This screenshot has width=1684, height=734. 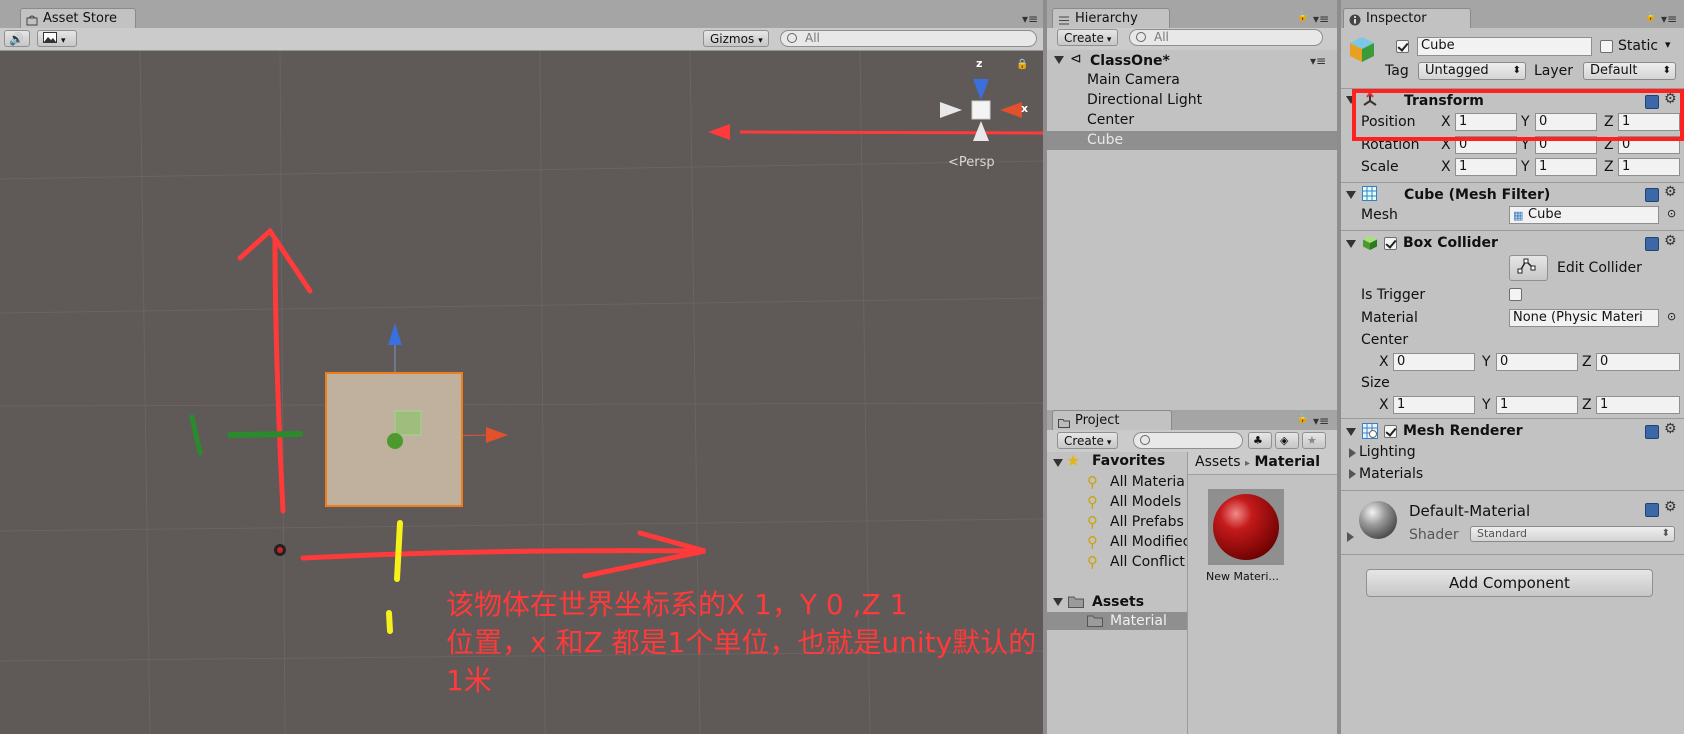 What do you see at coordinates (1148, 482) in the screenshot?
I see `favorites-item: All Materia` at bounding box center [1148, 482].